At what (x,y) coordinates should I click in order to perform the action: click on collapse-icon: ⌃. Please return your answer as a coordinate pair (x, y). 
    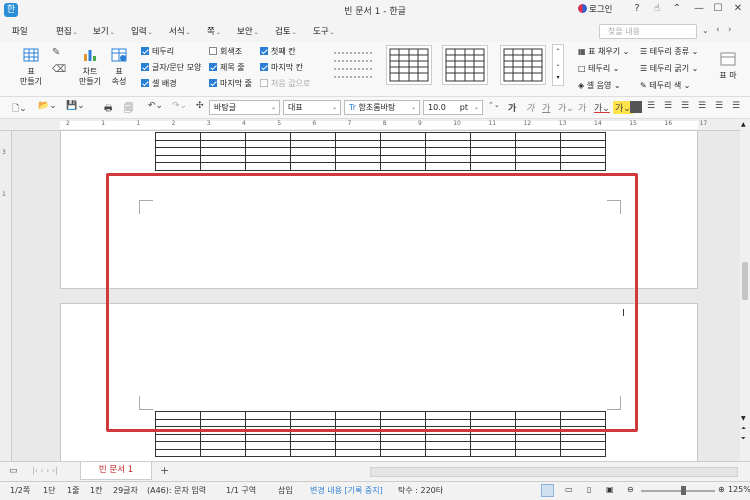
    Looking at the image, I should click on (677, 8).